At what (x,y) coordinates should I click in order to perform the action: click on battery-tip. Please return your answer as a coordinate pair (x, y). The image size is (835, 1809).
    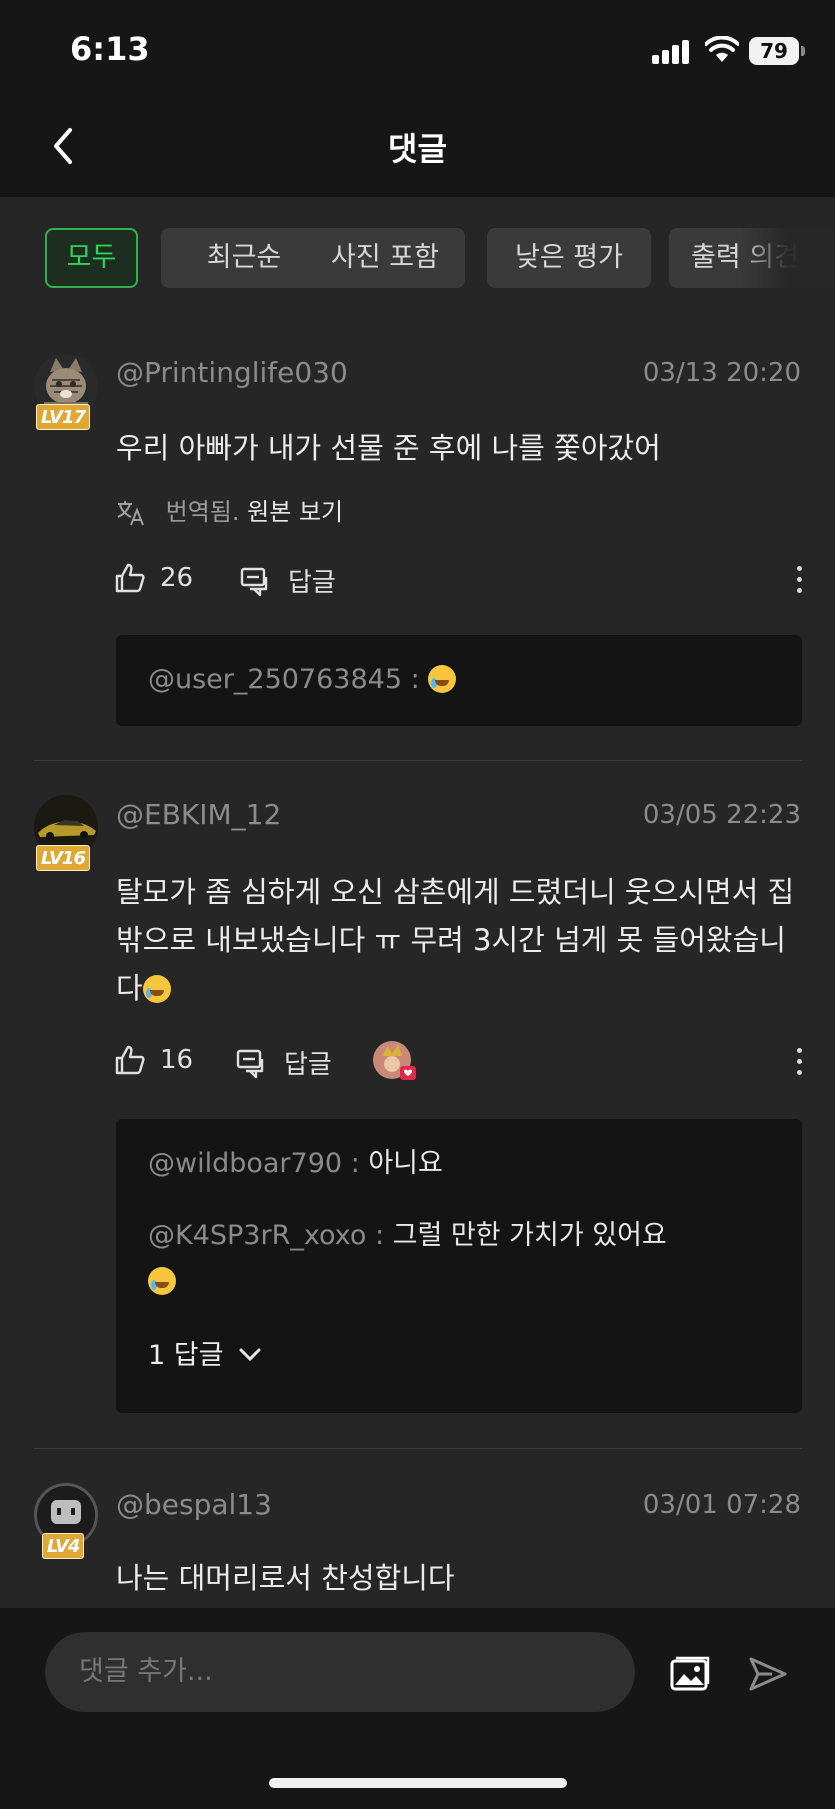
    Looking at the image, I should click on (803, 51).